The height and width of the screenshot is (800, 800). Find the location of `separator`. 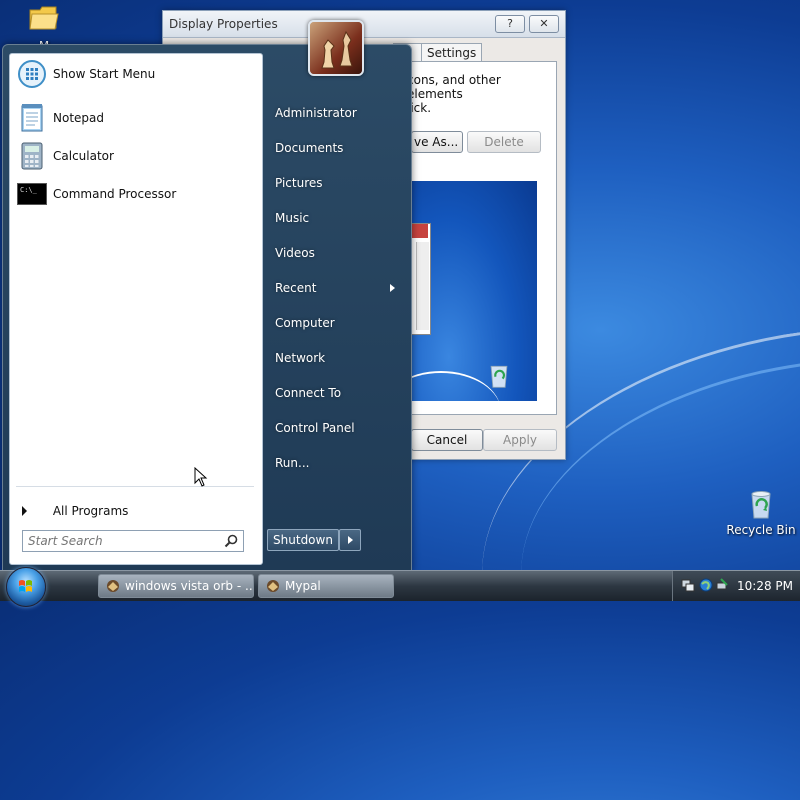

separator is located at coordinates (135, 486).